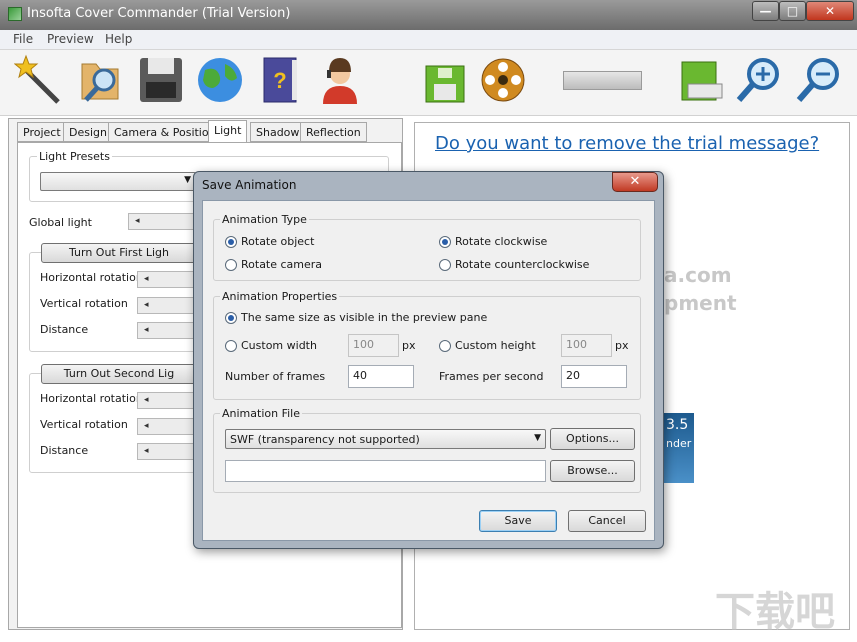  What do you see at coordinates (264, 219) in the screenshot?
I see `animation-type-heading: Animation Type` at bounding box center [264, 219].